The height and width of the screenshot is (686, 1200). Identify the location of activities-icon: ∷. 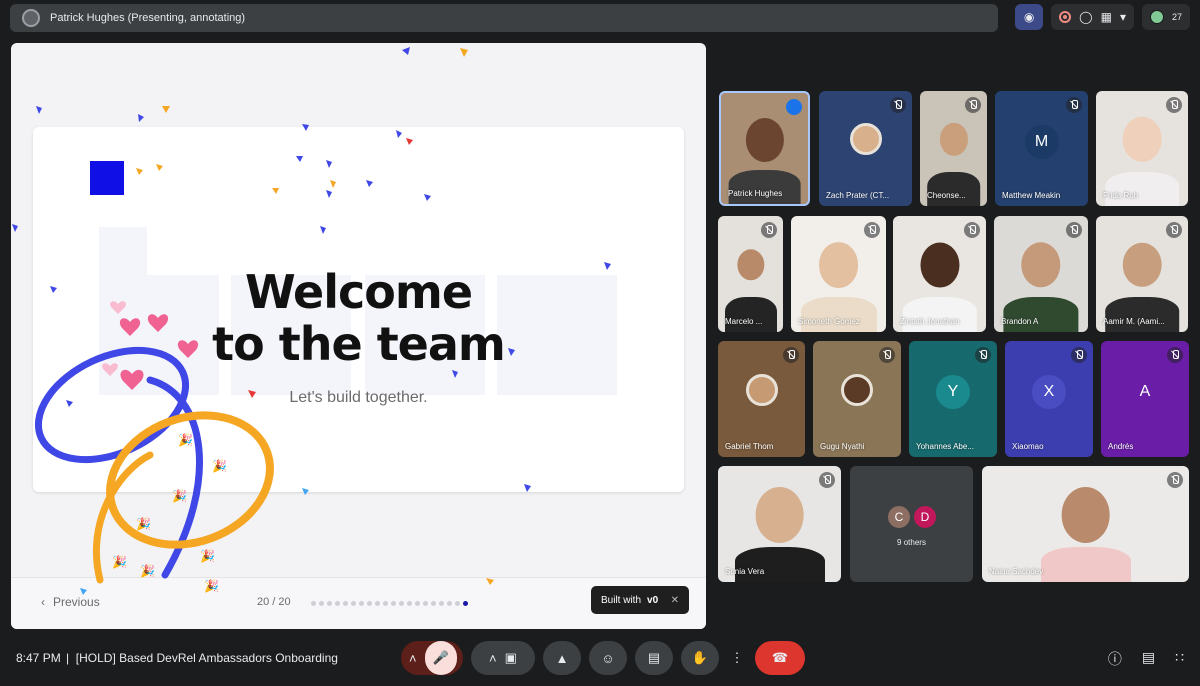
(1179, 659).